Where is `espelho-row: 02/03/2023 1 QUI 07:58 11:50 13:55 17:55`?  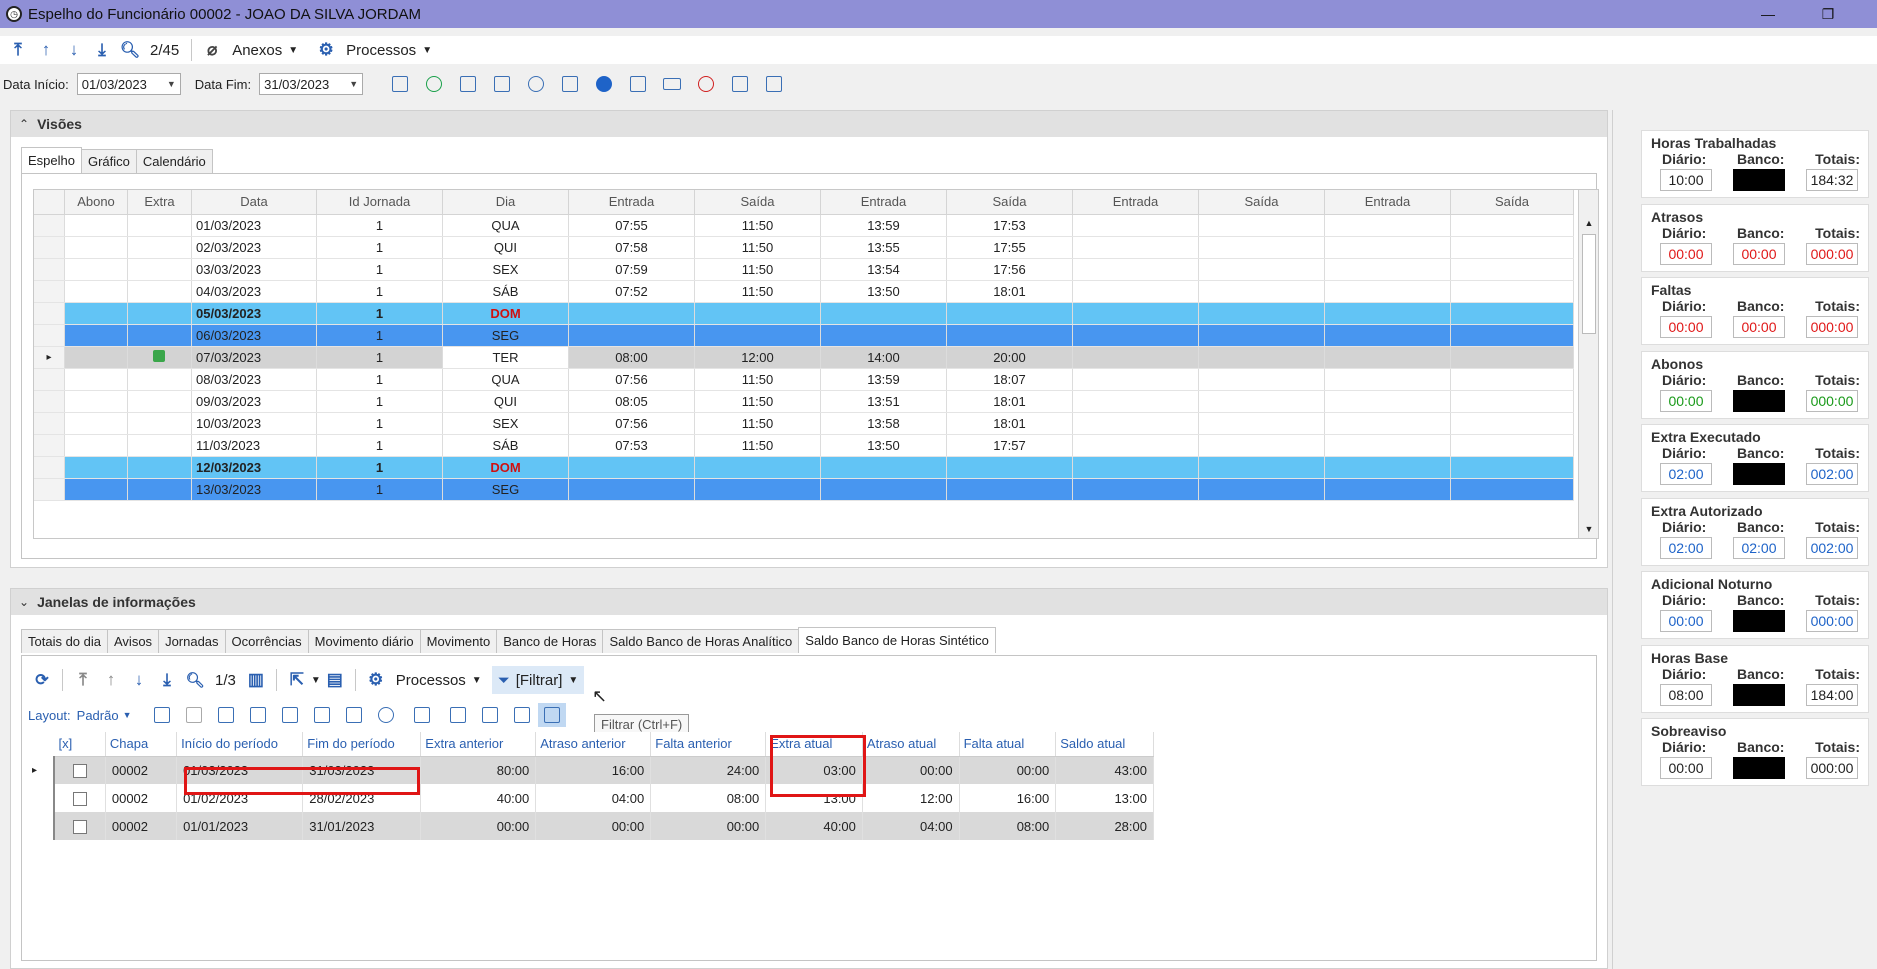
espelho-row: 02/03/2023 1 QUI 07:58 11:50 13:55 17:55 is located at coordinates (804, 247).